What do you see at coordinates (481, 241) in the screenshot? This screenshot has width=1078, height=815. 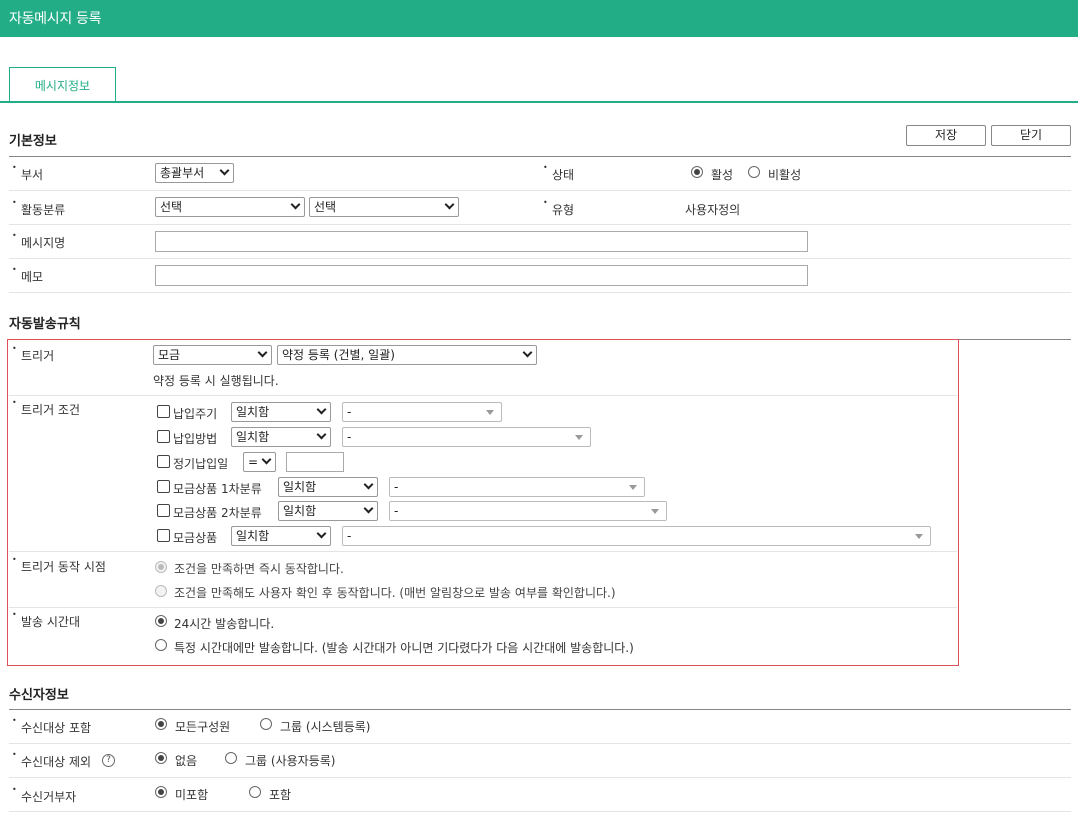 I see `name-input` at bounding box center [481, 241].